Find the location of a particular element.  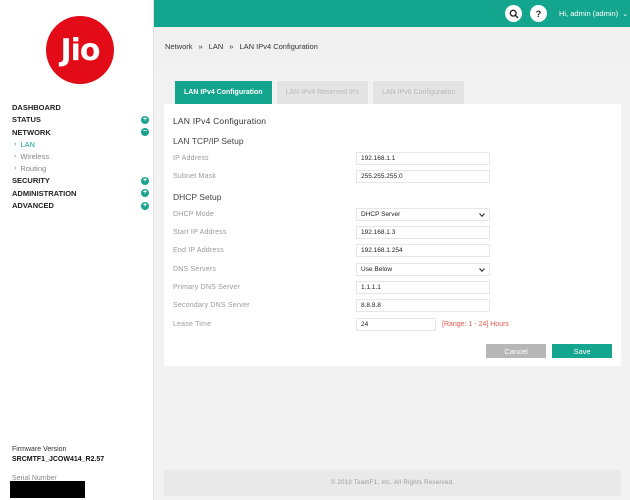

lease-time-input is located at coordinates (396, 324).